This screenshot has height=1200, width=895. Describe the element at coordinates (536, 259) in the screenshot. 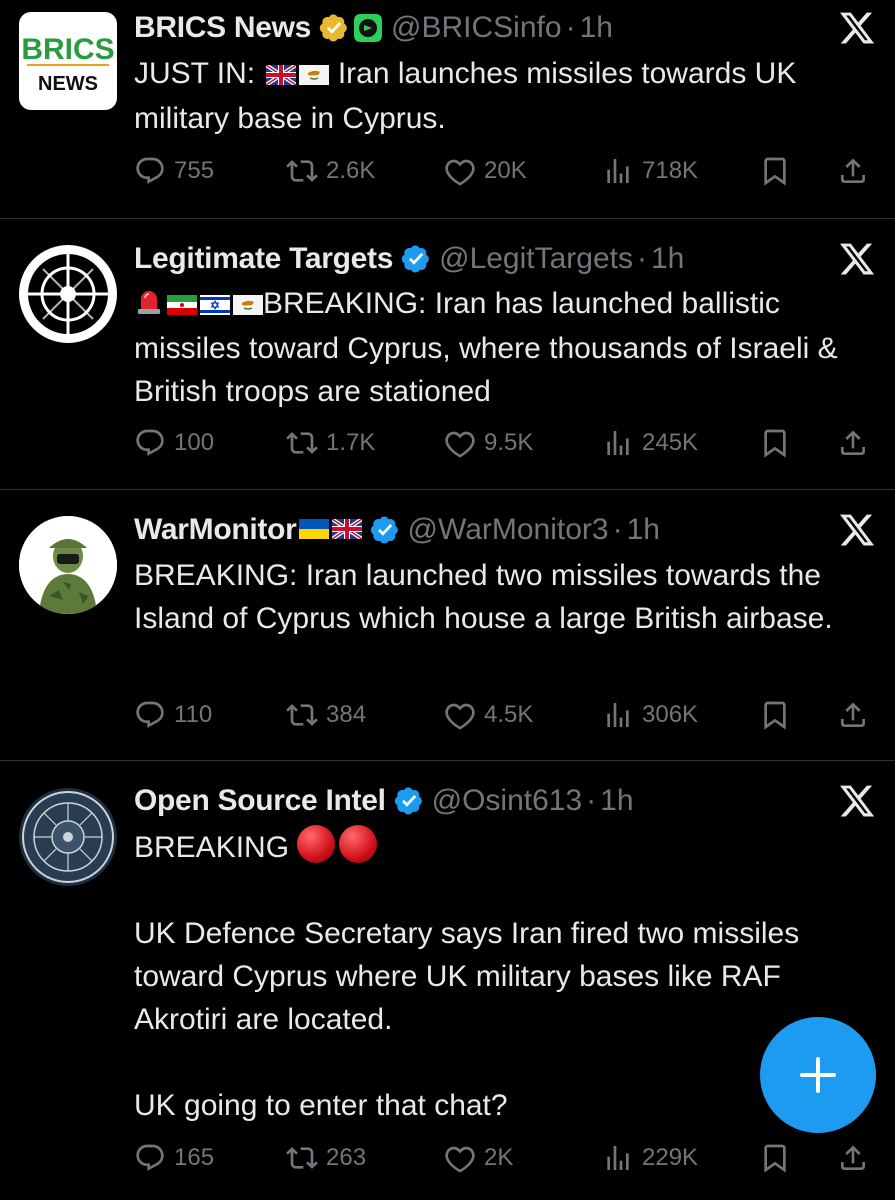

I see `handle: @LegitTargets` at that location.